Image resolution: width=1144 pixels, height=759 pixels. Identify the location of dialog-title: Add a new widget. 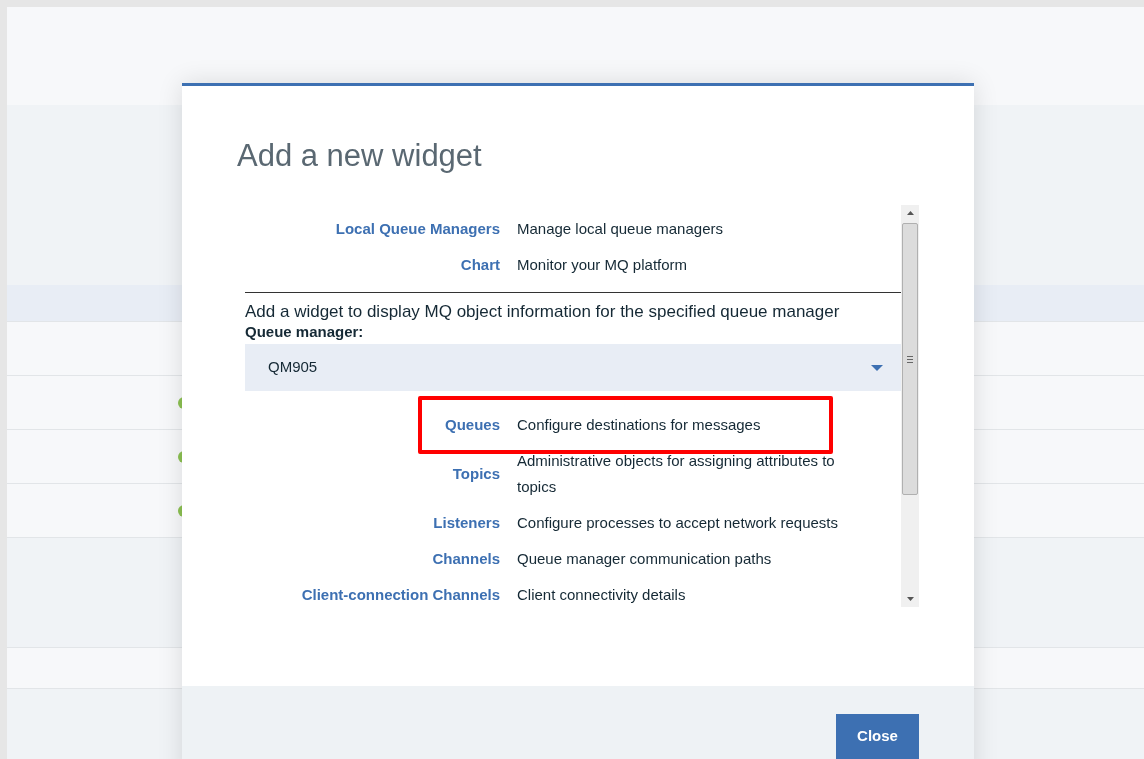
(360, 156).